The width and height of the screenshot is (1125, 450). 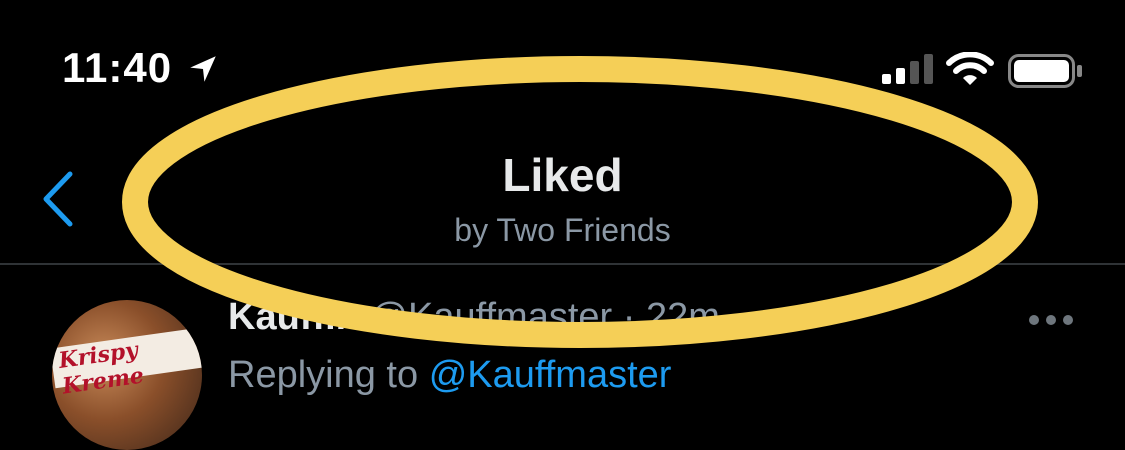 What do you see at coordinates (907, 69) in the screenshot?
I see `cellular-signal-icon` at bounding box center [907, 69].